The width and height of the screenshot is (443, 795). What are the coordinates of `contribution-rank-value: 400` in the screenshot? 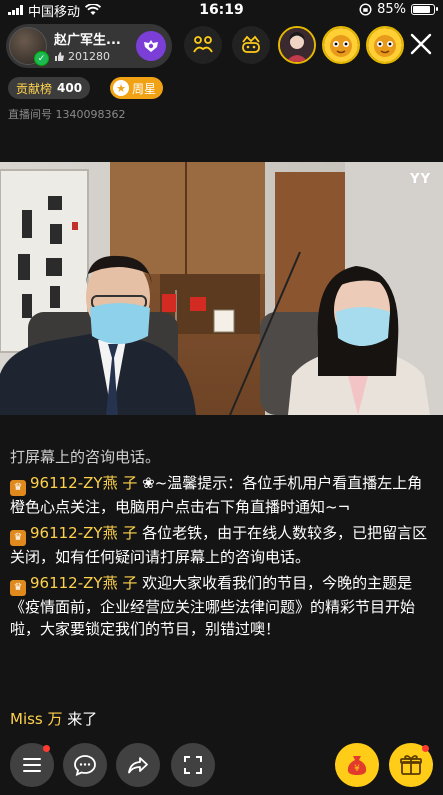 It's located at (70, 88).